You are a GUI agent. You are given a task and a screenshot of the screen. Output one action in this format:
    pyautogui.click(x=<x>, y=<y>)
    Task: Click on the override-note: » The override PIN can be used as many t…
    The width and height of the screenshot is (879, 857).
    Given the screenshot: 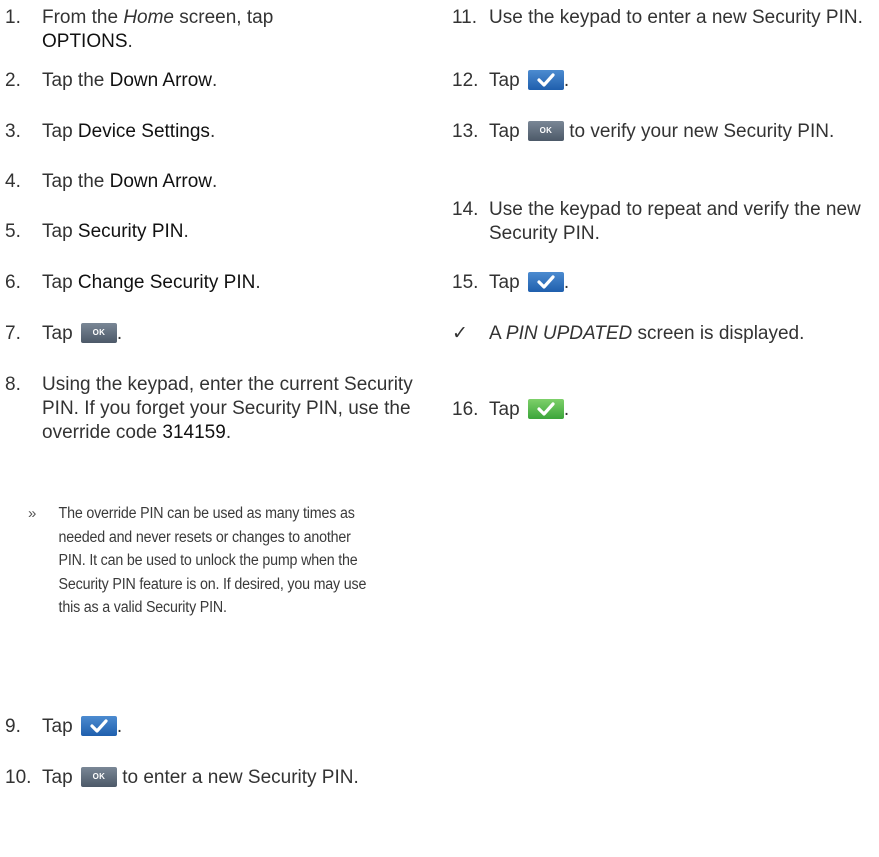 What is the action you would take?
    pyautogui.click(x=223, y=561)
    